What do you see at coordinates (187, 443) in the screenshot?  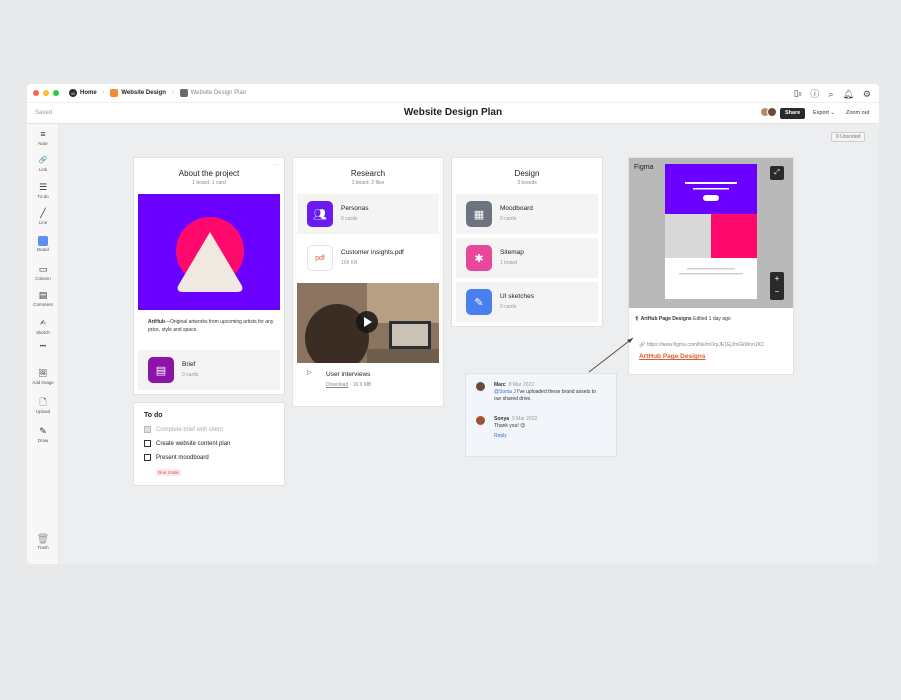 I see `todo-item: Create website content plan` at bounding box center [187, 443].